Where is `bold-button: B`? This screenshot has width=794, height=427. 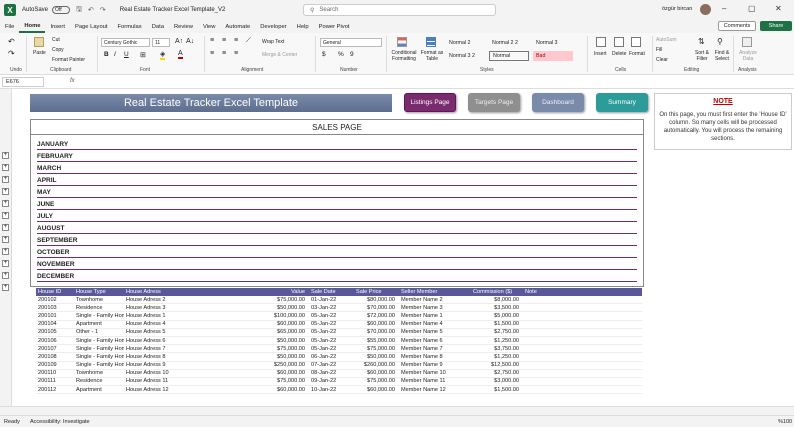
bold-button: B is located at coordinates (106, 54).